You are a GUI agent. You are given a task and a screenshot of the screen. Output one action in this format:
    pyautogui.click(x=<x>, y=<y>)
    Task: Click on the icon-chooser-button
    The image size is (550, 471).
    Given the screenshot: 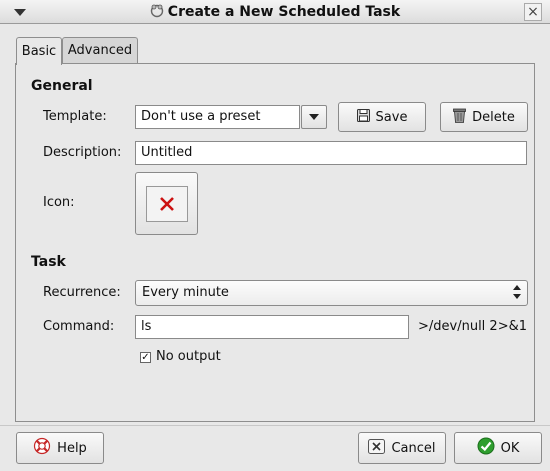 What is the action you would take?
    pyautogui.click(x=166, y=203)
    